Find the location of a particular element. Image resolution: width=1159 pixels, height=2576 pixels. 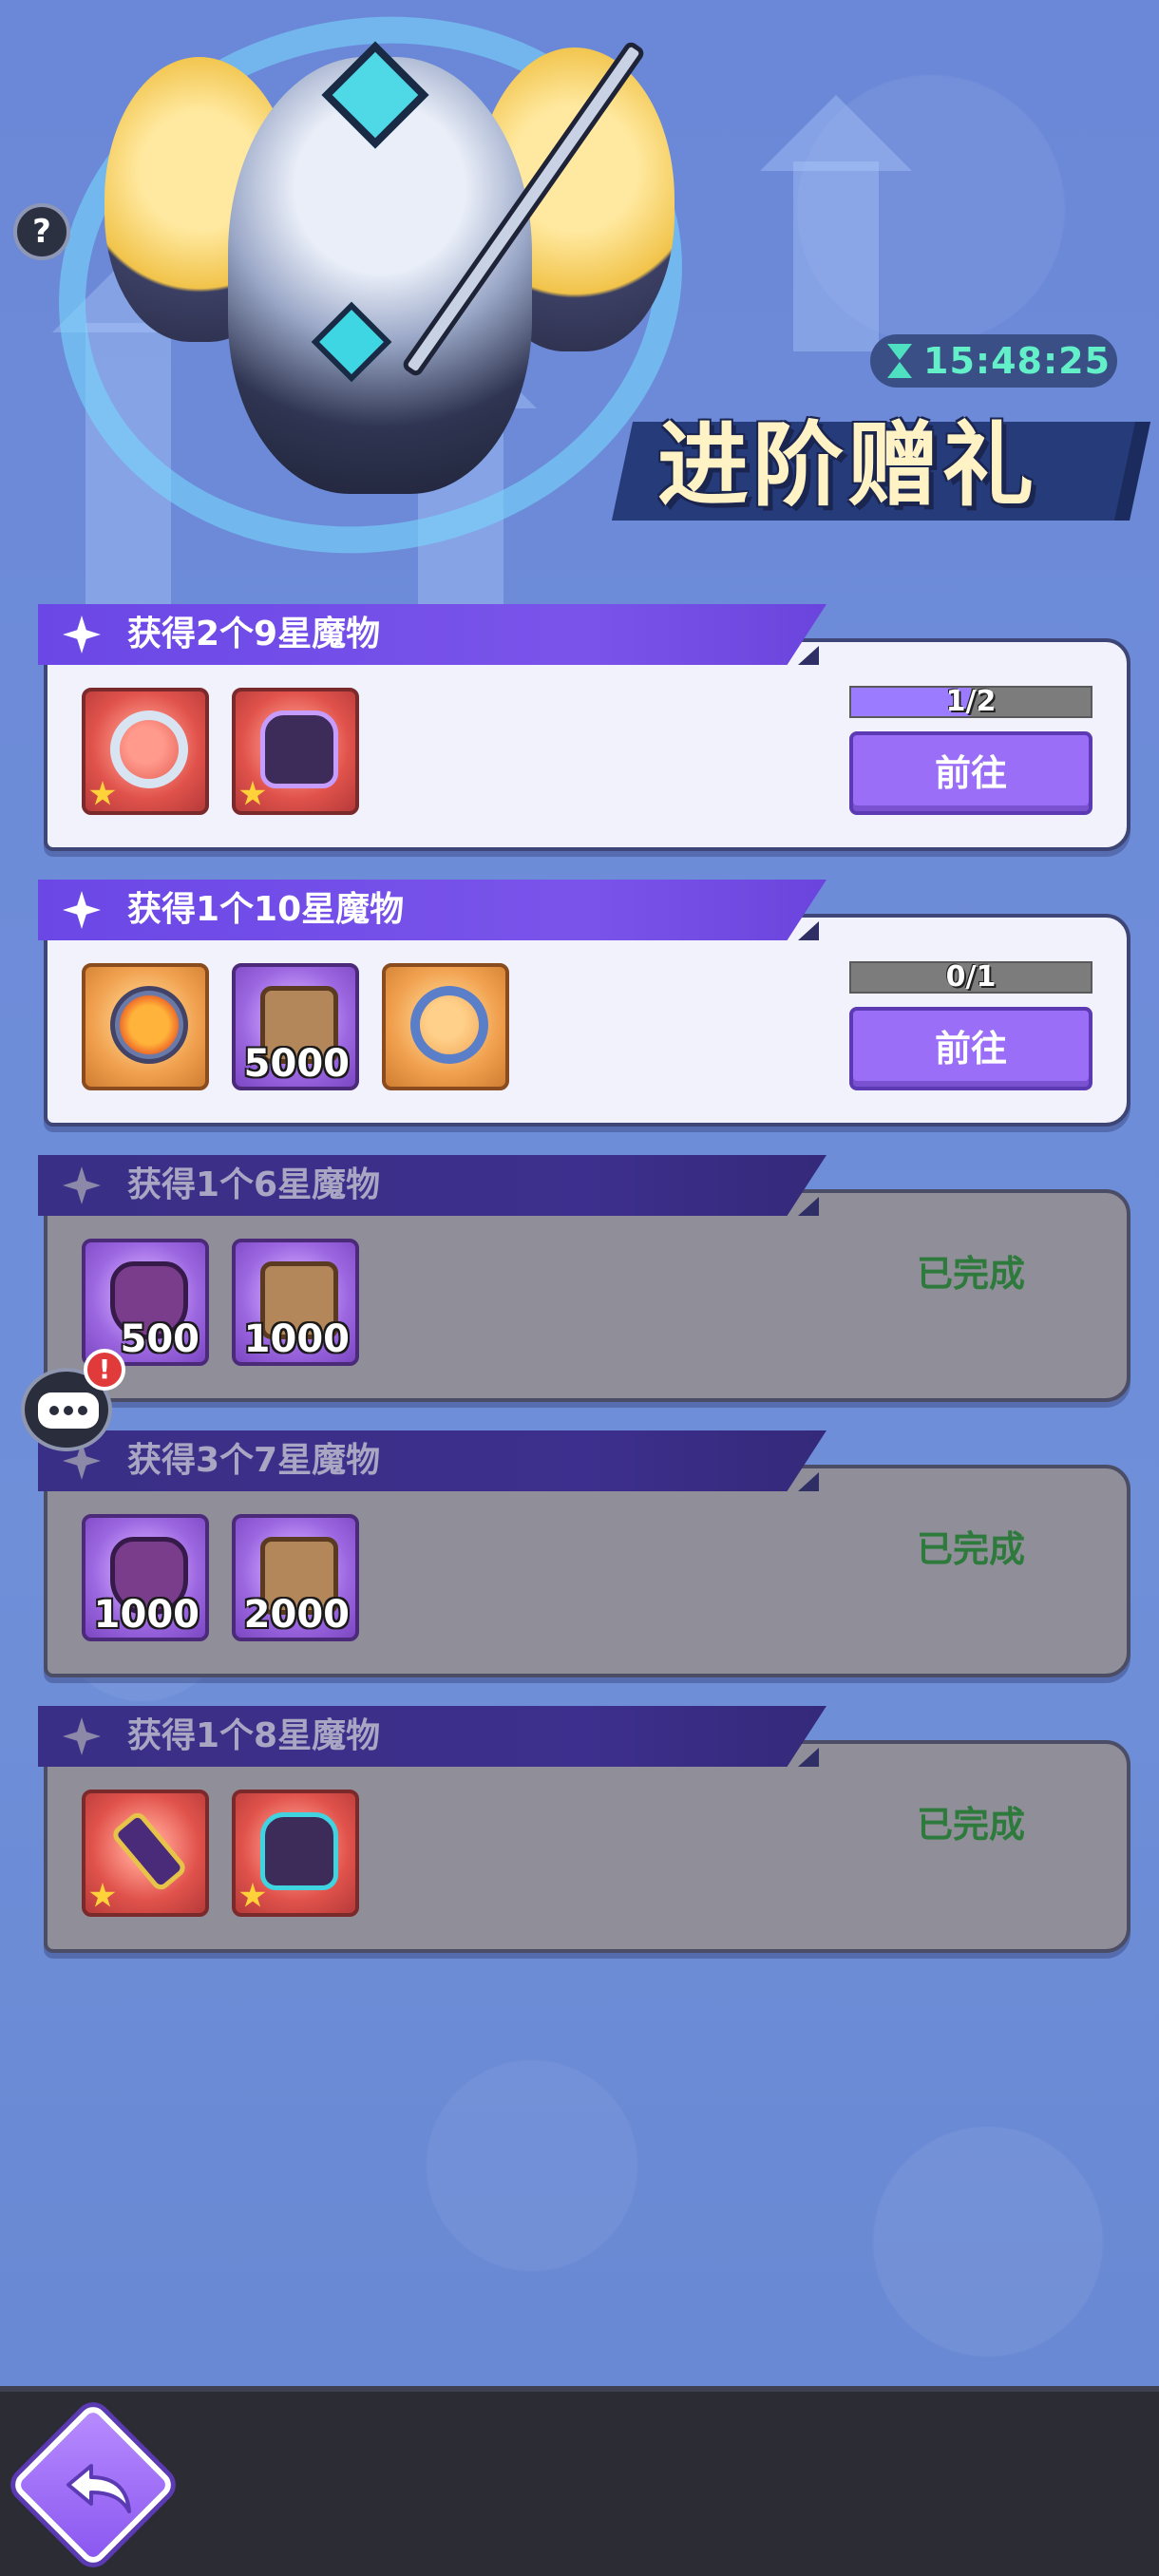

task-title: 获得1个10星魔物 is located at coordinates (266, 909).